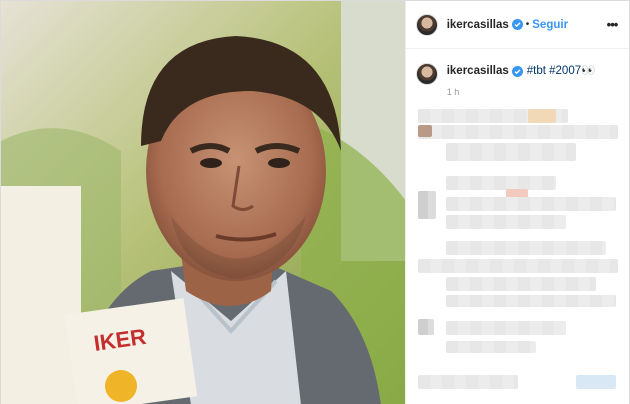 The height and width of the screenshot is (404, 630). What do you see at coordinates (426, 24) in the screenshot?
I see `avatar` at bounding box center [426, 24].